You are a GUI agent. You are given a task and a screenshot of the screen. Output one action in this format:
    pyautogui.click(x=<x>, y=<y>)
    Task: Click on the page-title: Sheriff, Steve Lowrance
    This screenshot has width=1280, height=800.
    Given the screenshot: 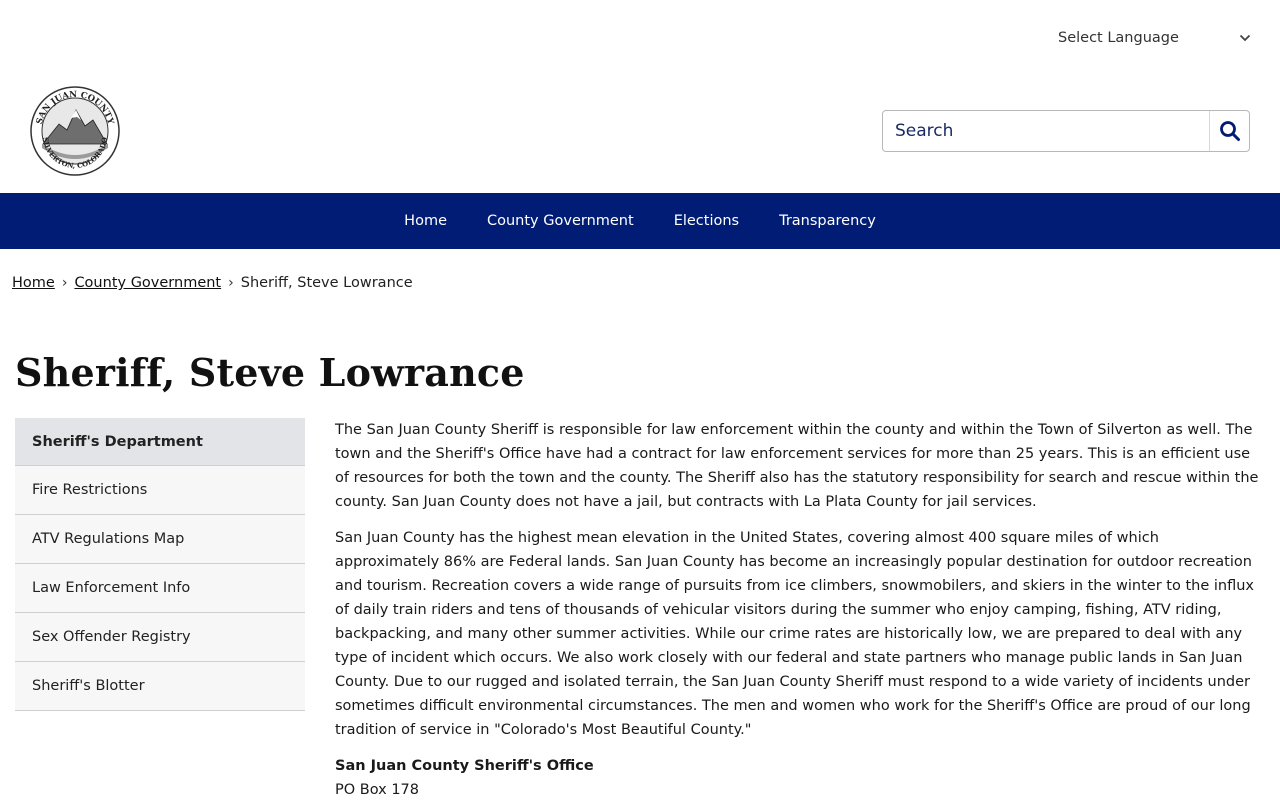 What is the action you would take?
    pyautogui.click(x=270, y=372)
    